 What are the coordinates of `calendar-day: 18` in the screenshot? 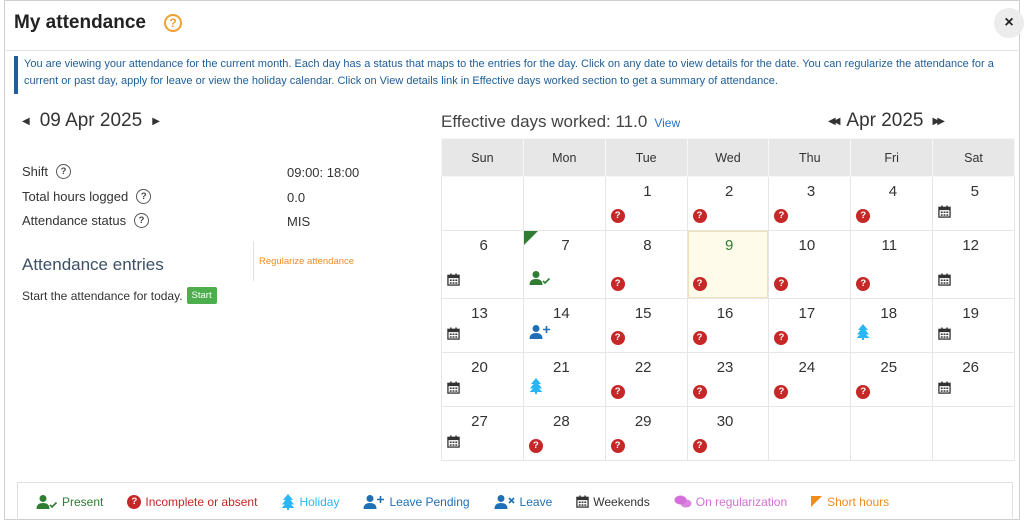 It's located at (892, 325).